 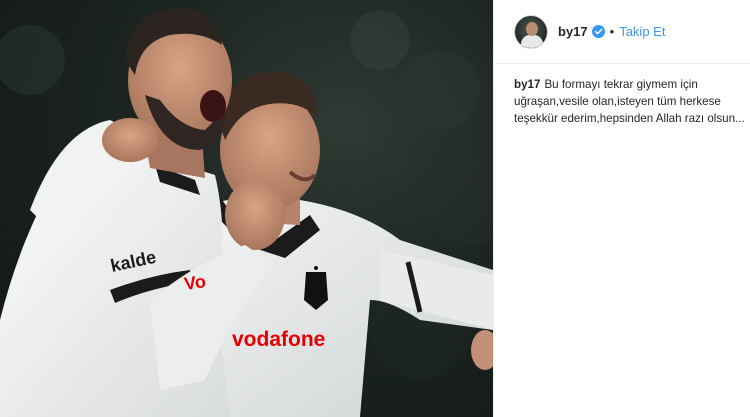 I want to click on caption-username-link: by17, so click(x=527, y=84).